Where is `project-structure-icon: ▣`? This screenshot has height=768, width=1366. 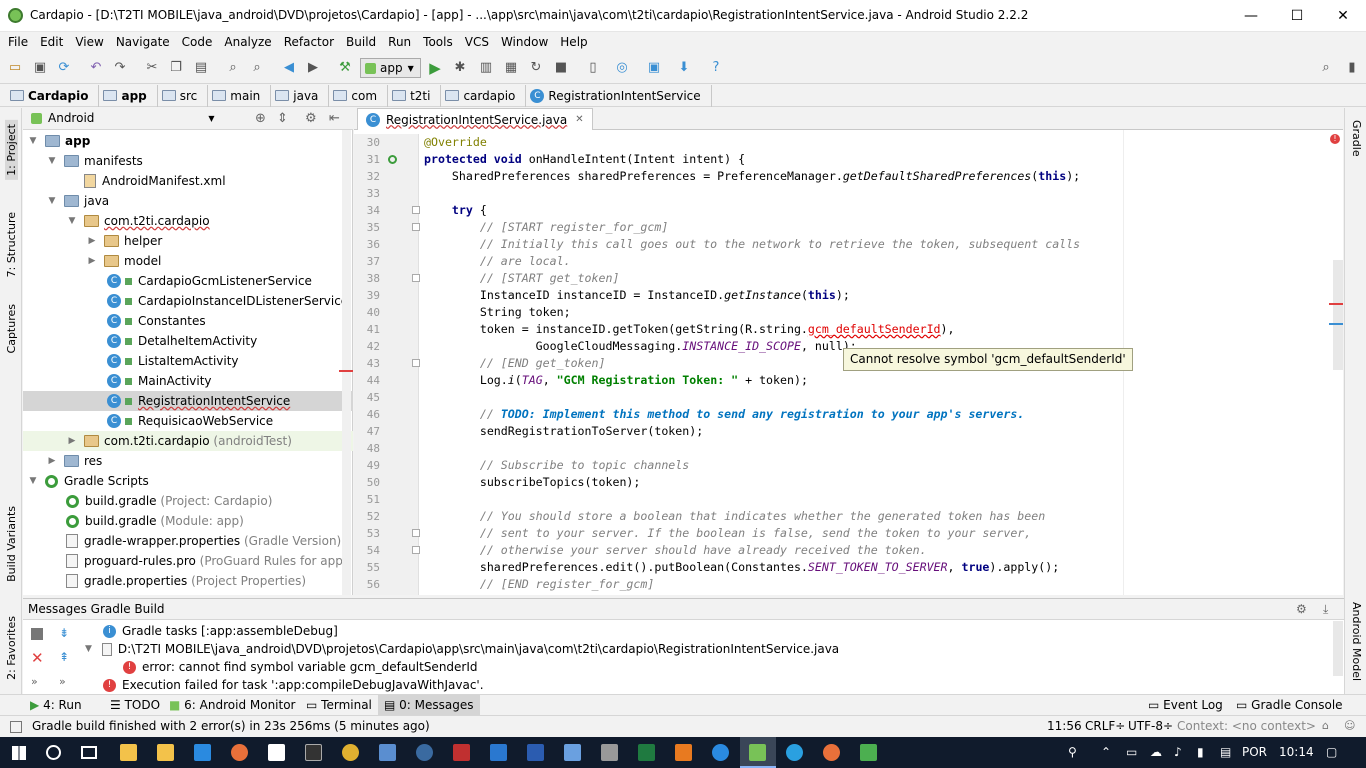 project-structure-icon: ▣ is located at coordinates (654, 68).